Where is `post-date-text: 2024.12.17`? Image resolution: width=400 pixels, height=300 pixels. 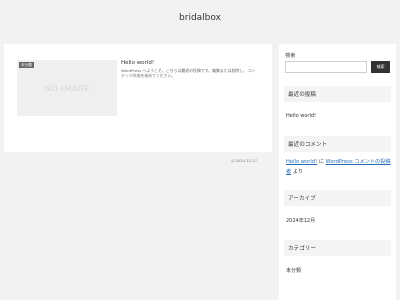
post-date-text: 2024.12.17 is located at coordinates (246, 160).